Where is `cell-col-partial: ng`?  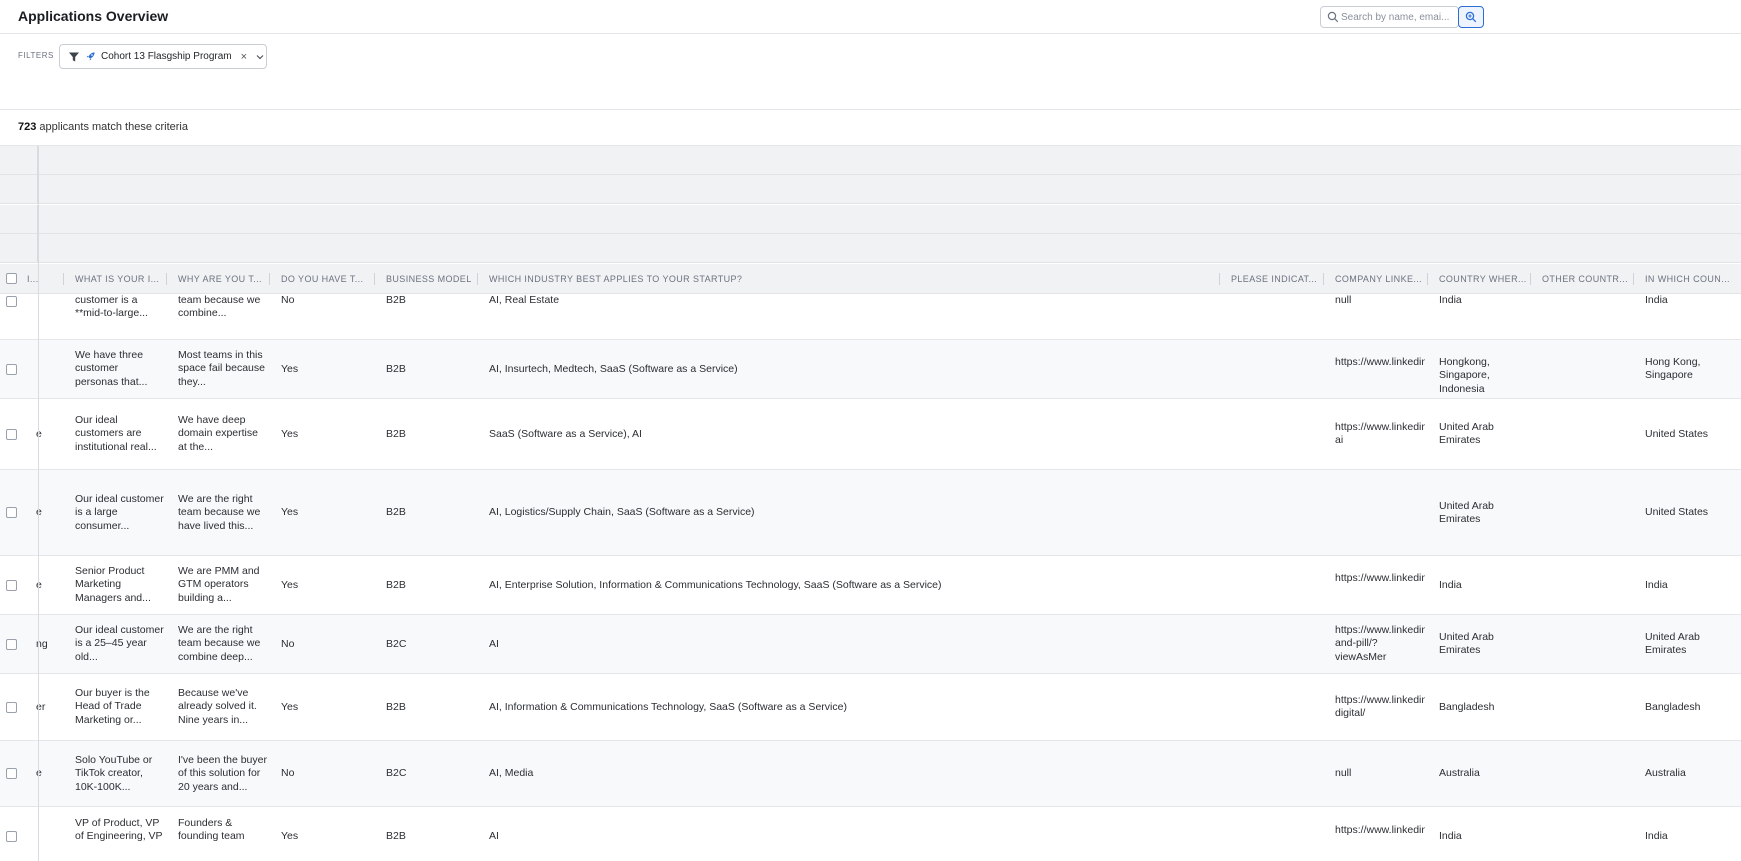
cell-col-partial: ng is located at coordinates (42, 644).